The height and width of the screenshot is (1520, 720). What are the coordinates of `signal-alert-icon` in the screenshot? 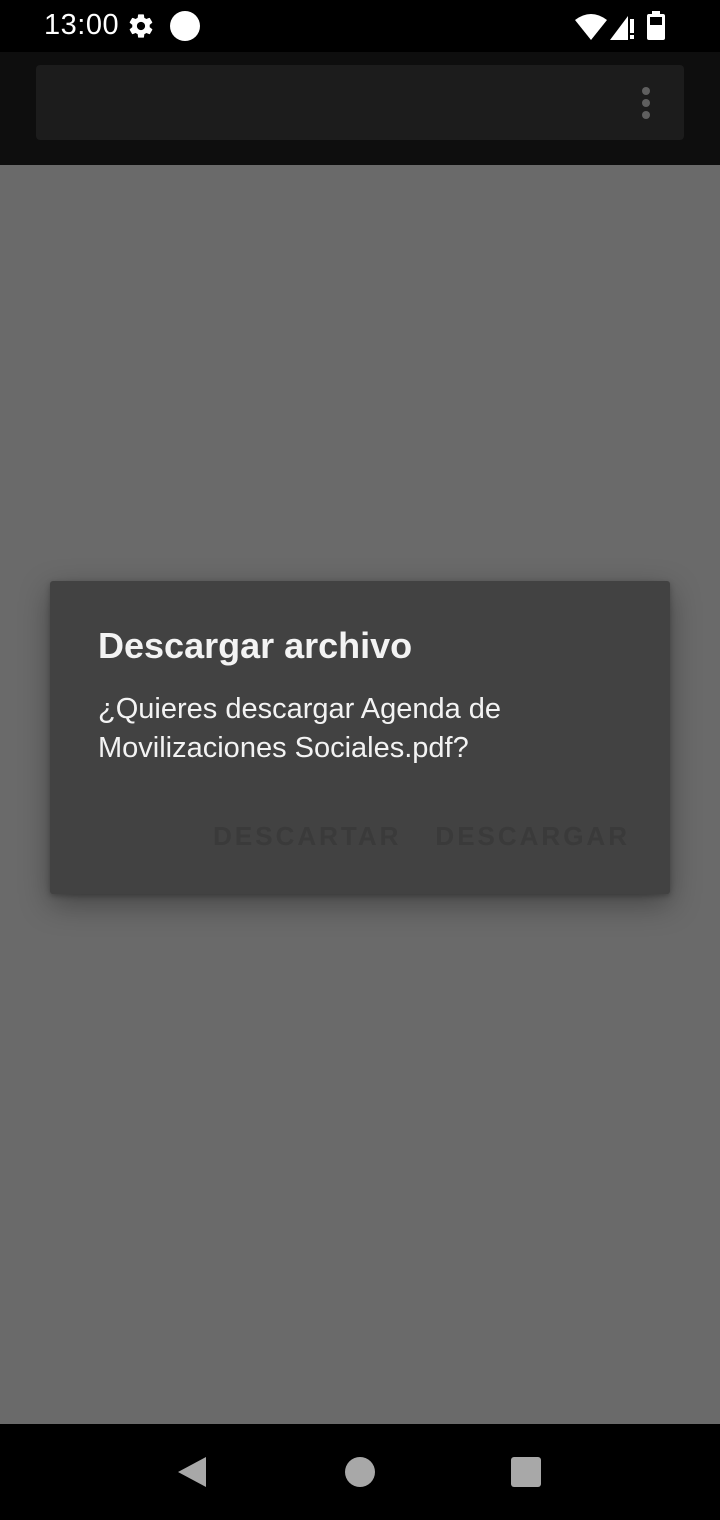 It's located at (622, 28).